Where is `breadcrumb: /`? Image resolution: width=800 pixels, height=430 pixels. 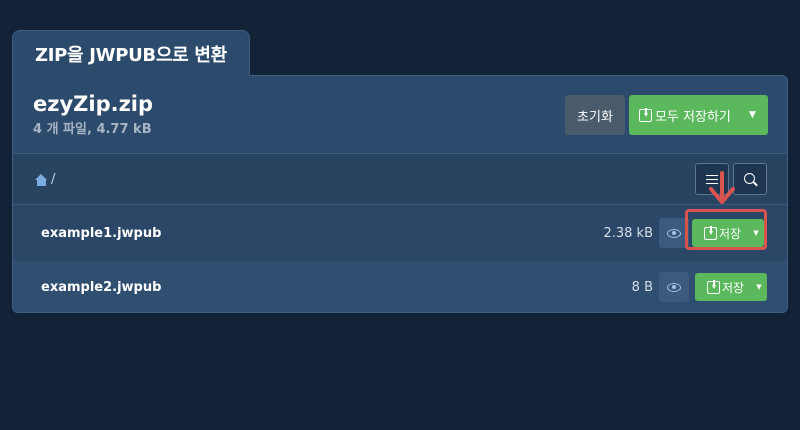 breadcrumb: / is located at coordinates (45, 179).